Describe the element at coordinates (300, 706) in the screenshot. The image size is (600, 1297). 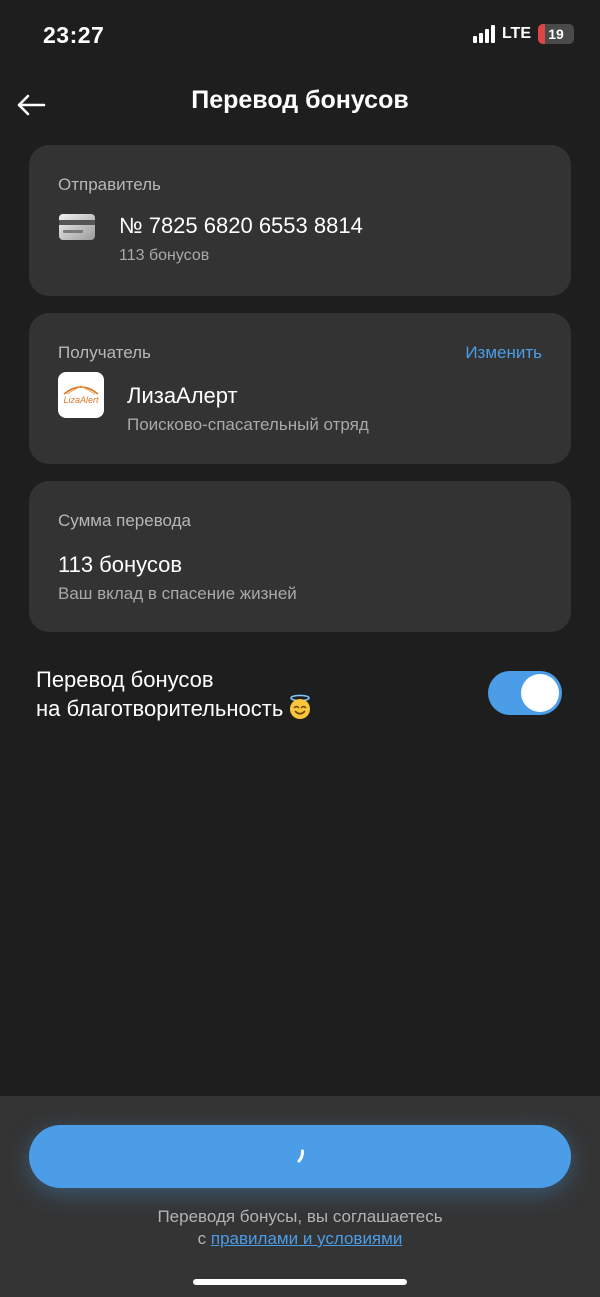
I see `smiling-face-with-halo-icon` at that location.